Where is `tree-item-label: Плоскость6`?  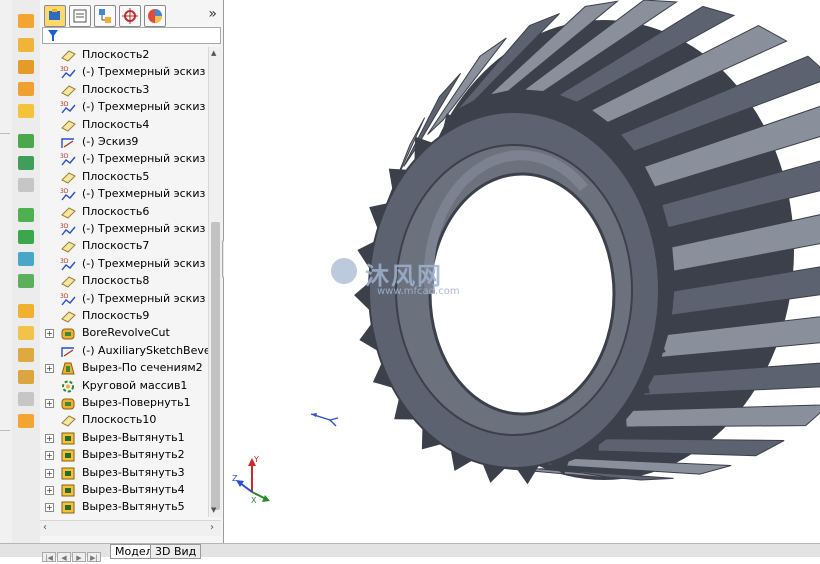 tree-item-label: Плоскость6 is located at coordinates (116, 211).